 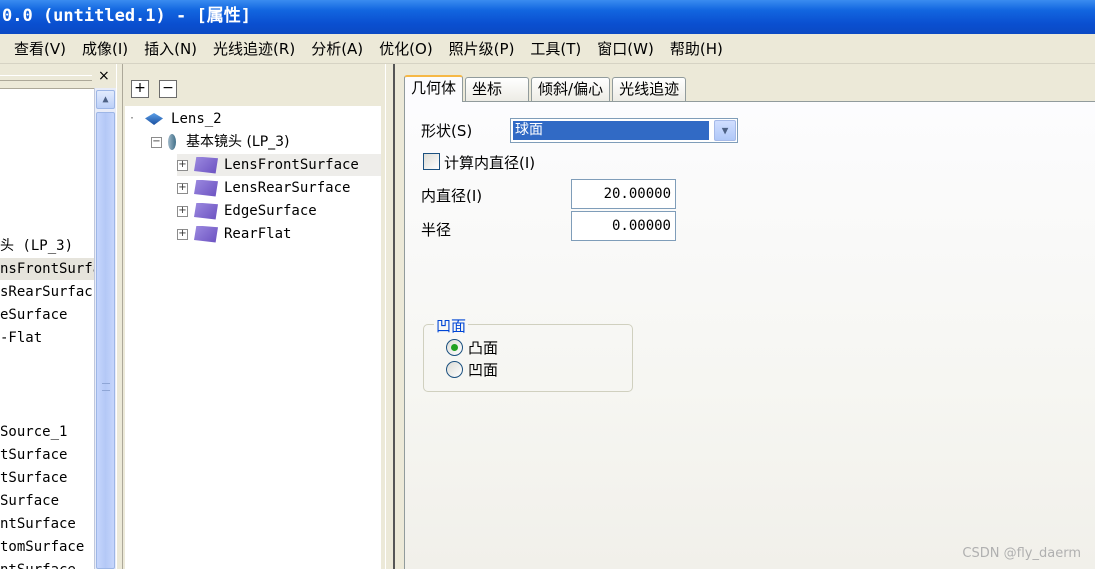 What do you see at coordinates (105, 99) in the screenshot?
I see `scroll-up-icon: ▲` at bounding box center [105, 99].